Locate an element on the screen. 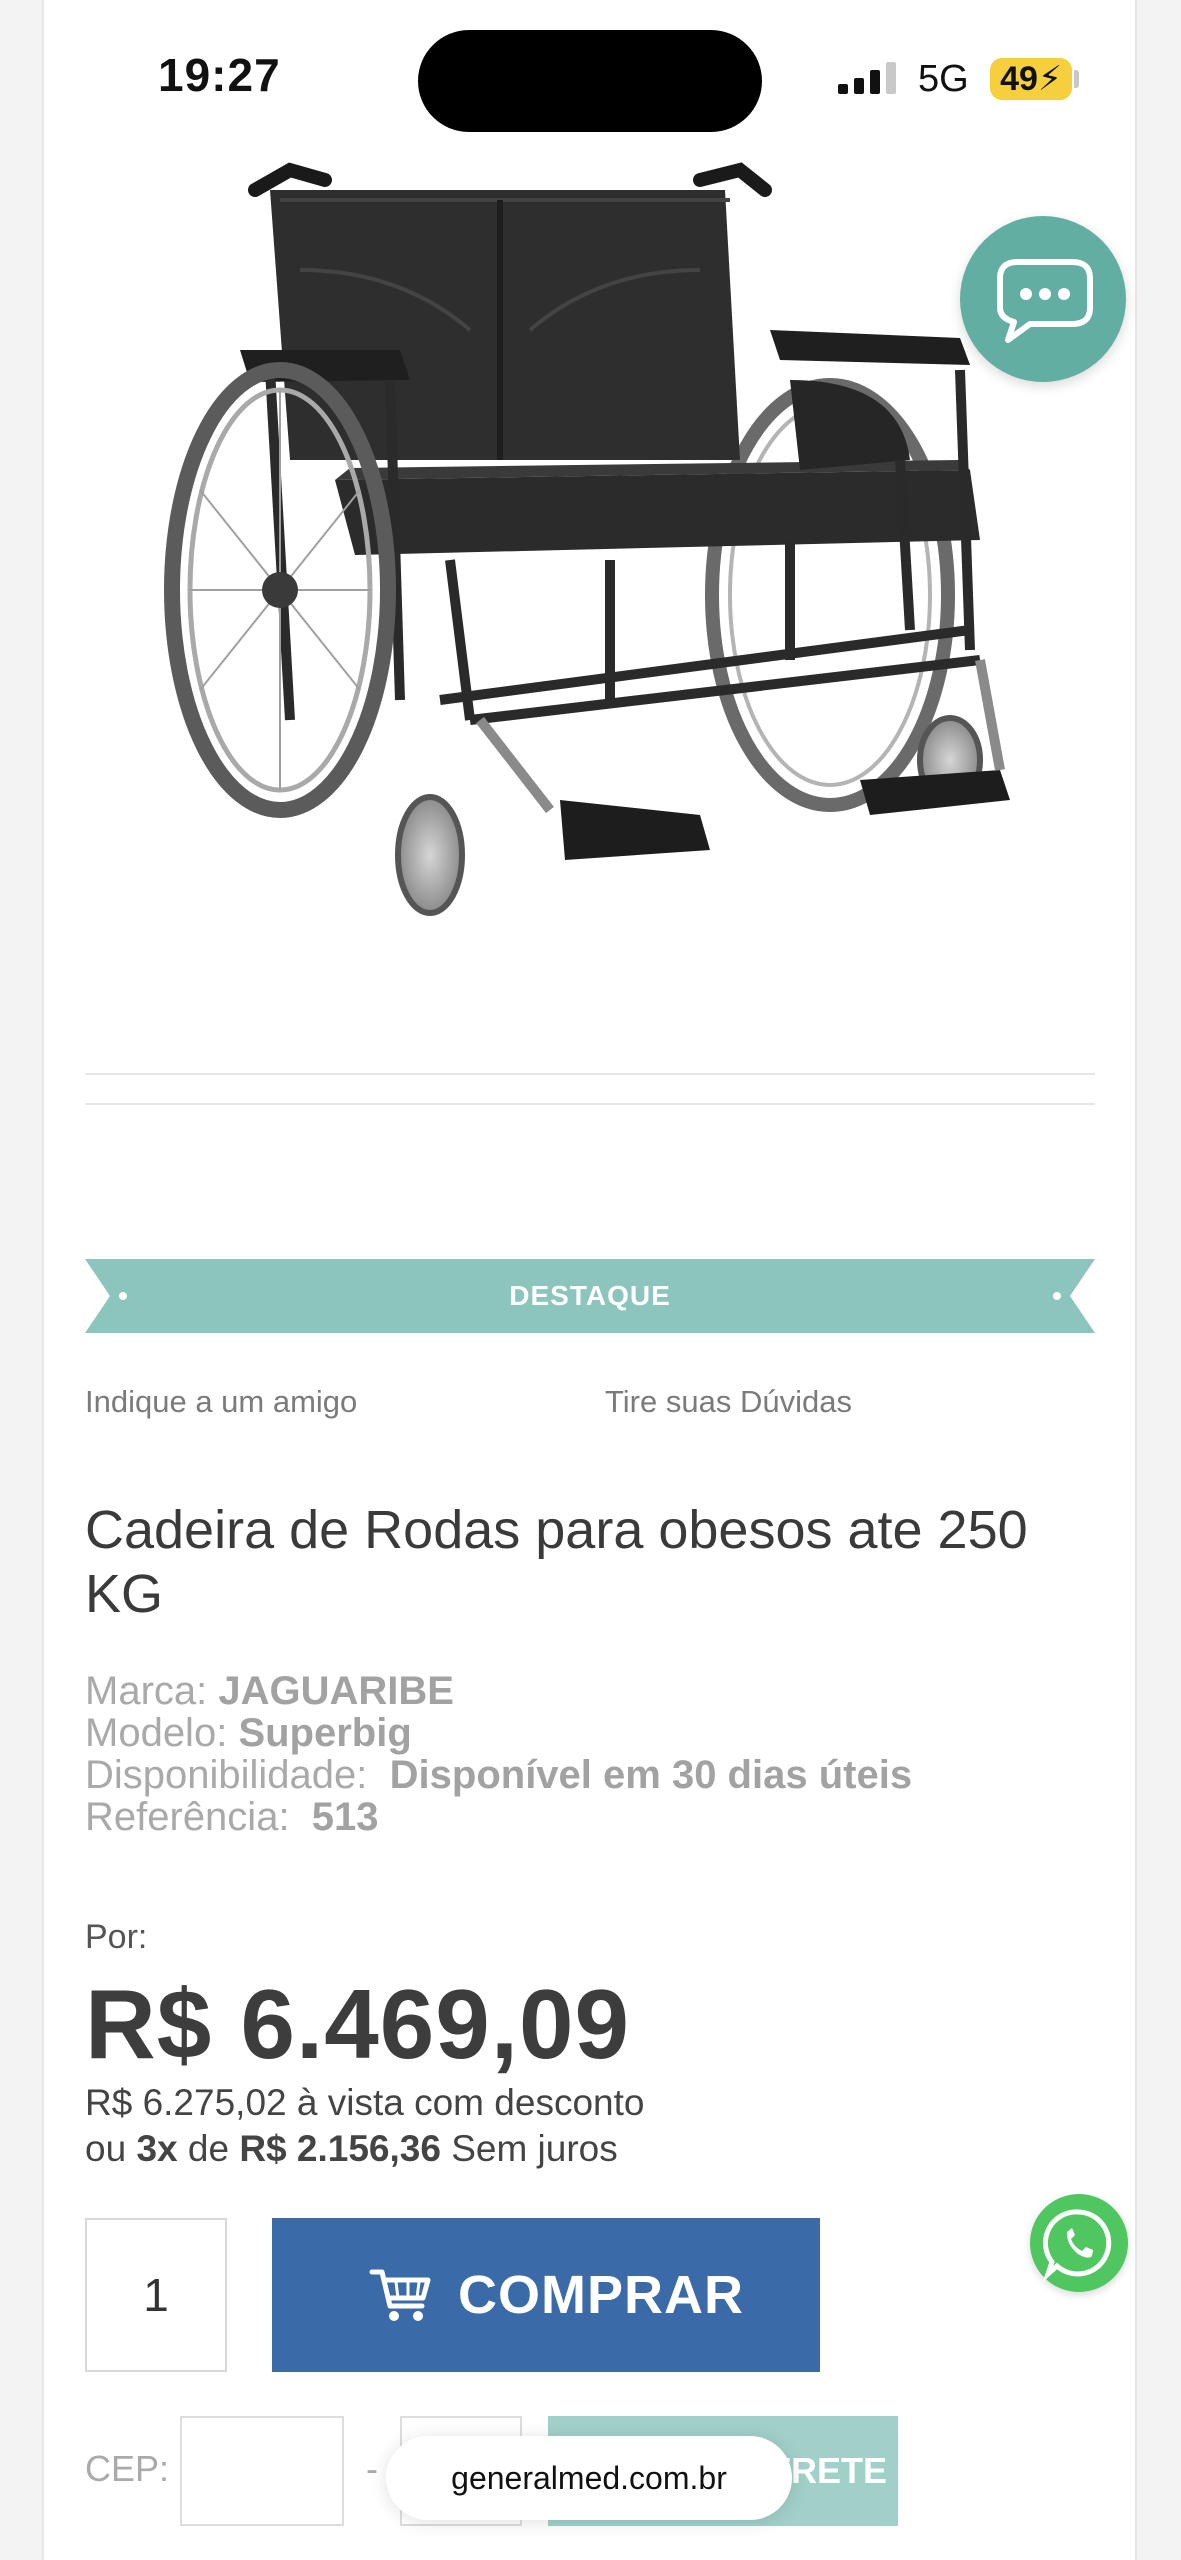  highlight-label: DESTAQUE is located at coordinates (590, 1295).